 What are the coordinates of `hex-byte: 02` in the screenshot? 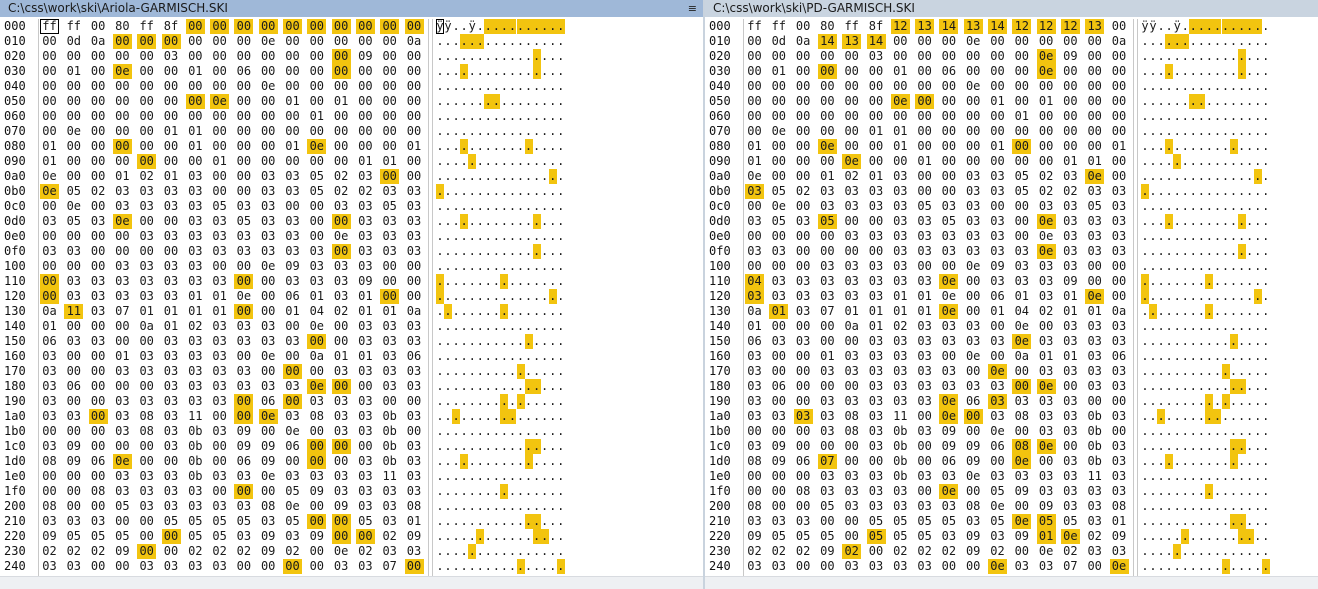 It's located at (98, 191).